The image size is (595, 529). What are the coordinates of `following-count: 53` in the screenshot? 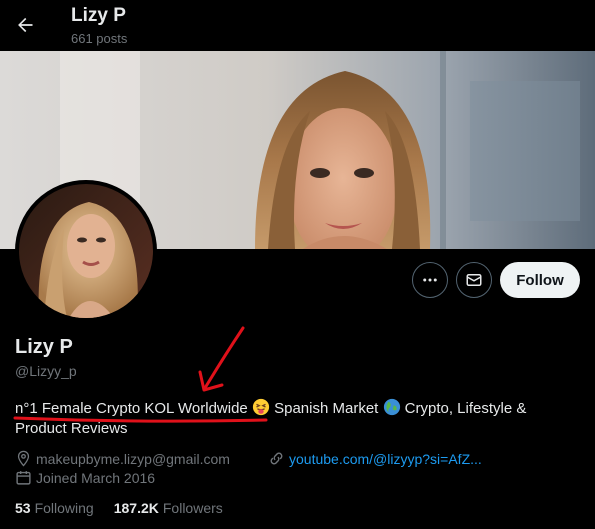 It's located at (23, 508).